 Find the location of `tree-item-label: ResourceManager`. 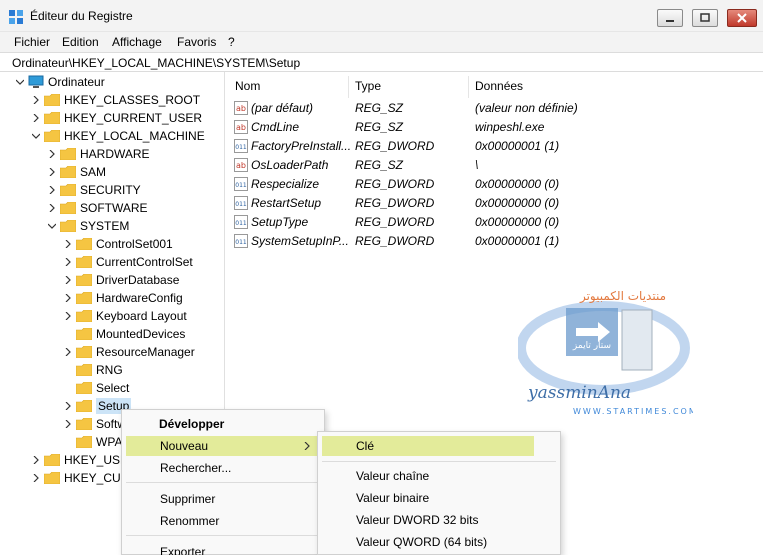

tree-item-label: ResourceManager is located at coordinates (145, 352).